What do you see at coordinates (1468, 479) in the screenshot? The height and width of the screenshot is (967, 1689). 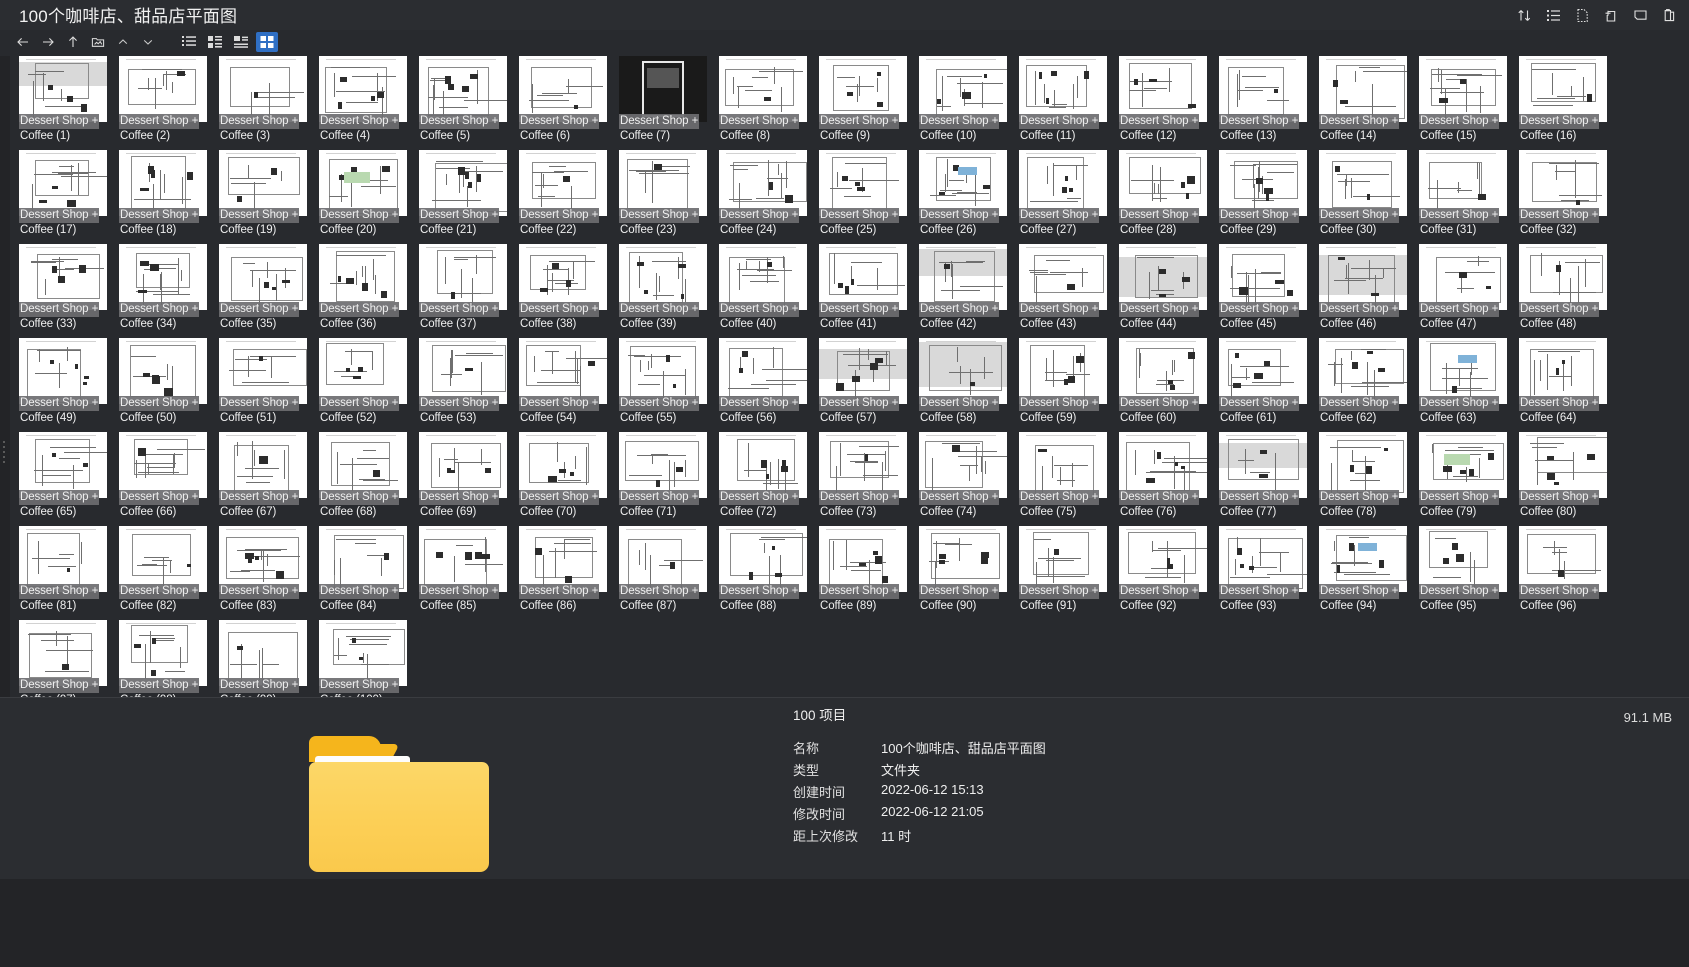 I see `grid-item: Dessert Shop + Coffee (79)` at bounding box center [1468, 479].